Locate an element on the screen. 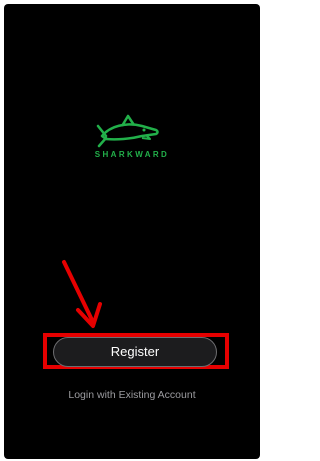 This screenshot has height=461, width=320. app-logo: SHARKWARD is located at coordinates (132, 140).